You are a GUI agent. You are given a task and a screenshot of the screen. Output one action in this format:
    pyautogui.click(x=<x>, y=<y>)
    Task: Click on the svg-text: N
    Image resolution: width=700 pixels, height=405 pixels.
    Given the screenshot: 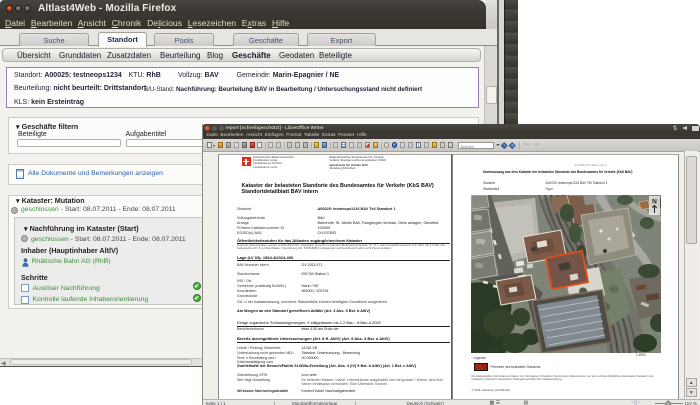 What is the action you would take?
    pyautogui.click(x=654, y=202)
    